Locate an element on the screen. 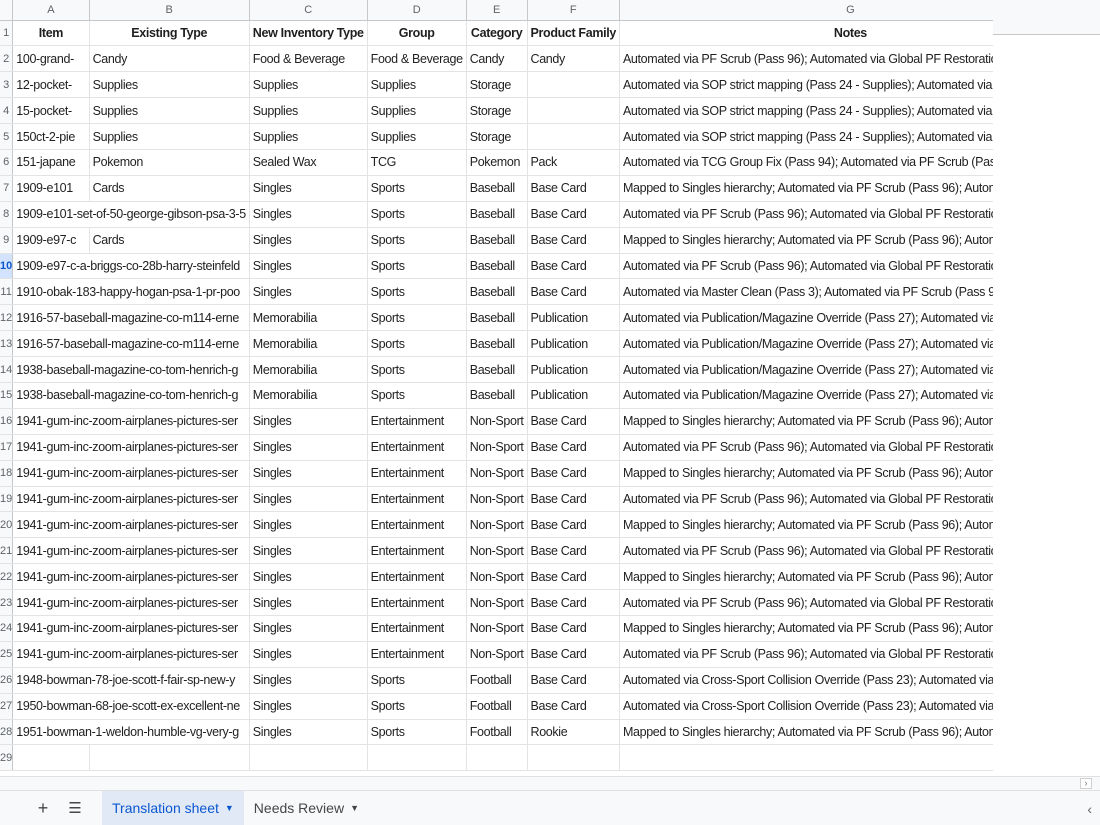 This screenshot has height=825, width=1100. cell-newtype: Singles is located at coordinates (308, 240).